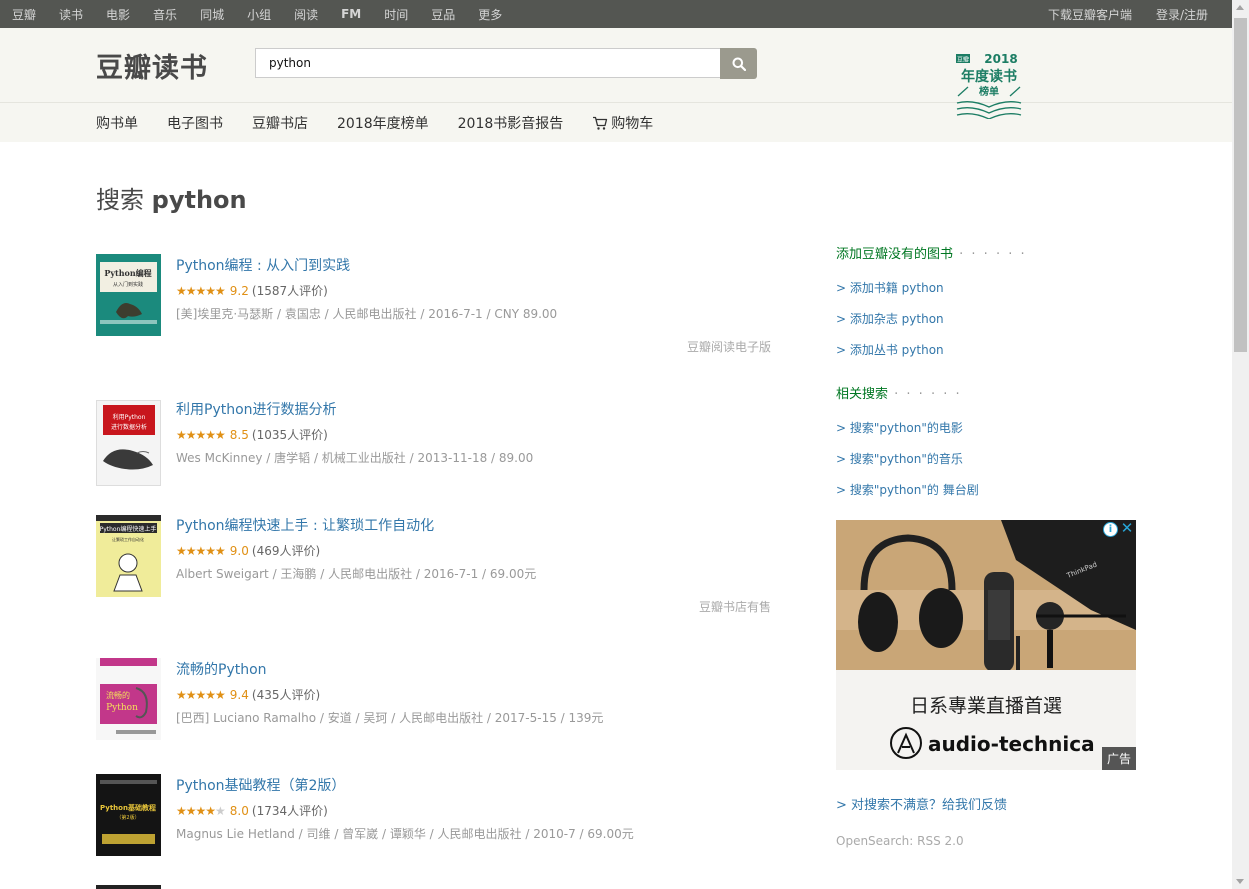 This screenshot has width=1249, height=889. What do you see at coordinates (632, 124) in the screenshot?
I see `cart-label: 购物车` at bounding box center [632, 124].